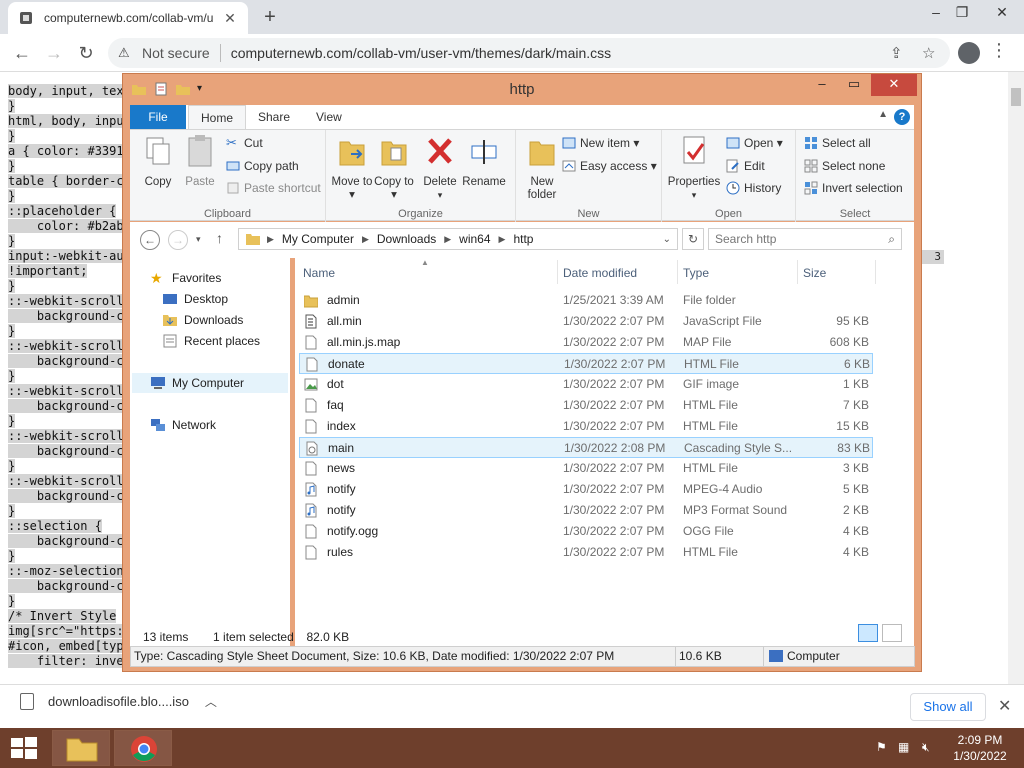  Describe the element at coordinates (474, 239) in the screenshot. I see `breadcrumb-win64: win64` at that location.